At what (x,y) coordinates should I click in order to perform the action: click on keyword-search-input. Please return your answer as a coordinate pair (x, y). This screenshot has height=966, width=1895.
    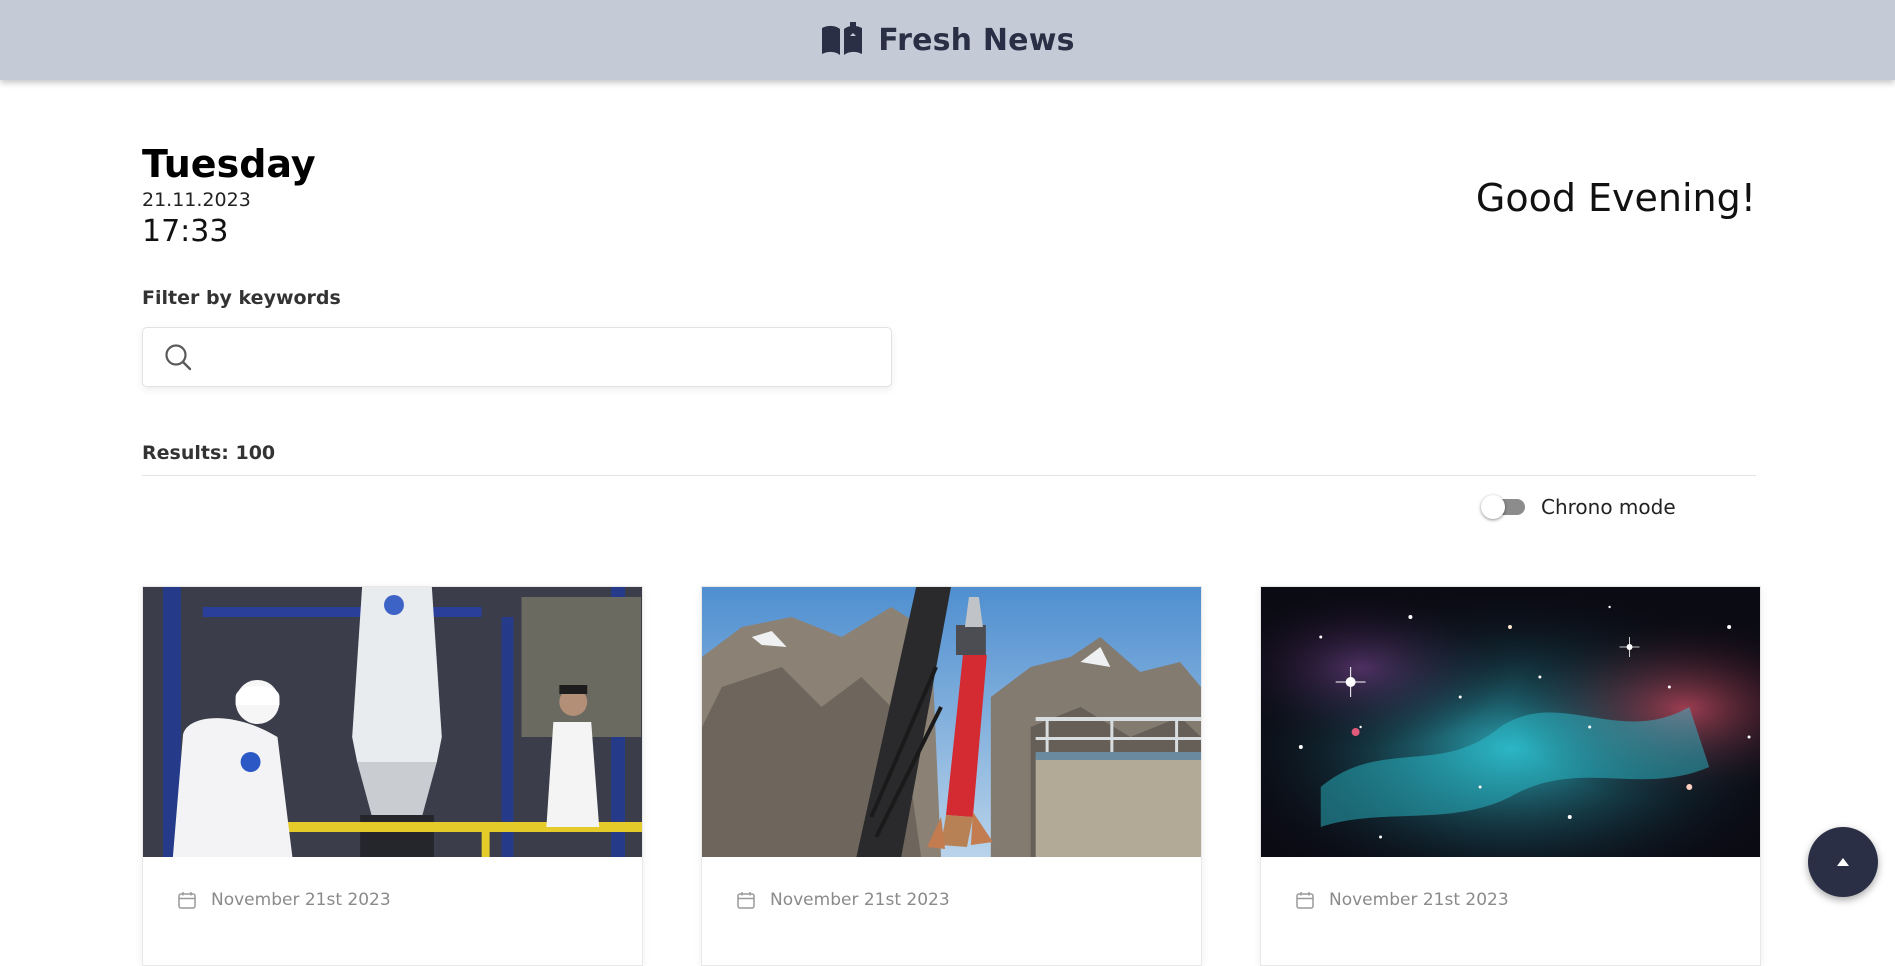
    Looking at the image, I should click on (542, 357).